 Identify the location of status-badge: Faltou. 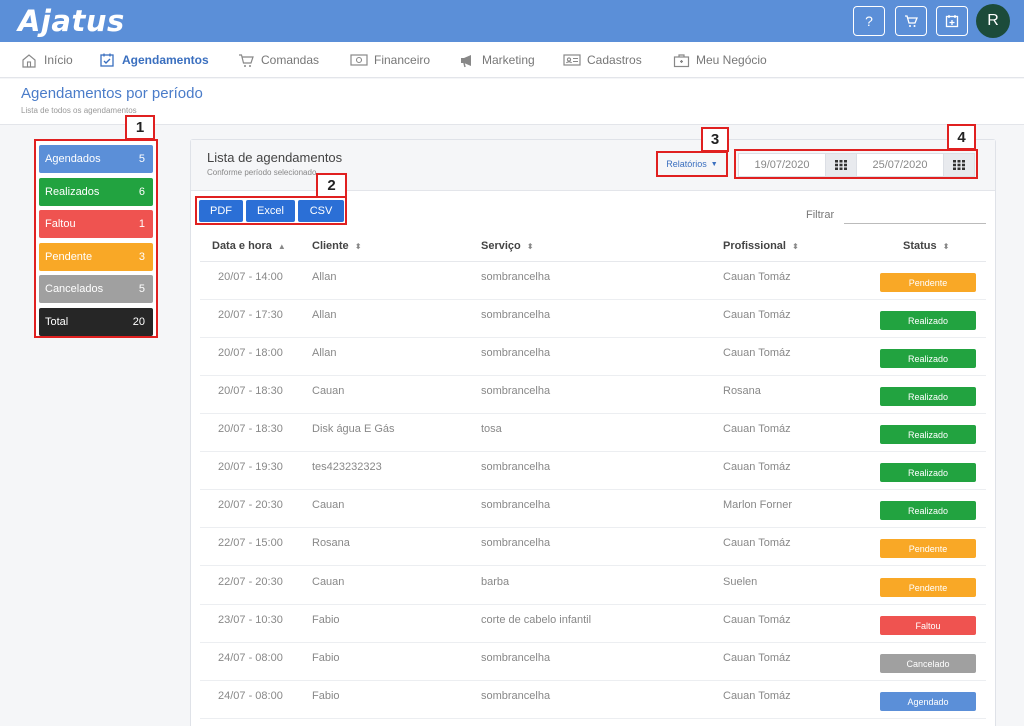
(928, 625).